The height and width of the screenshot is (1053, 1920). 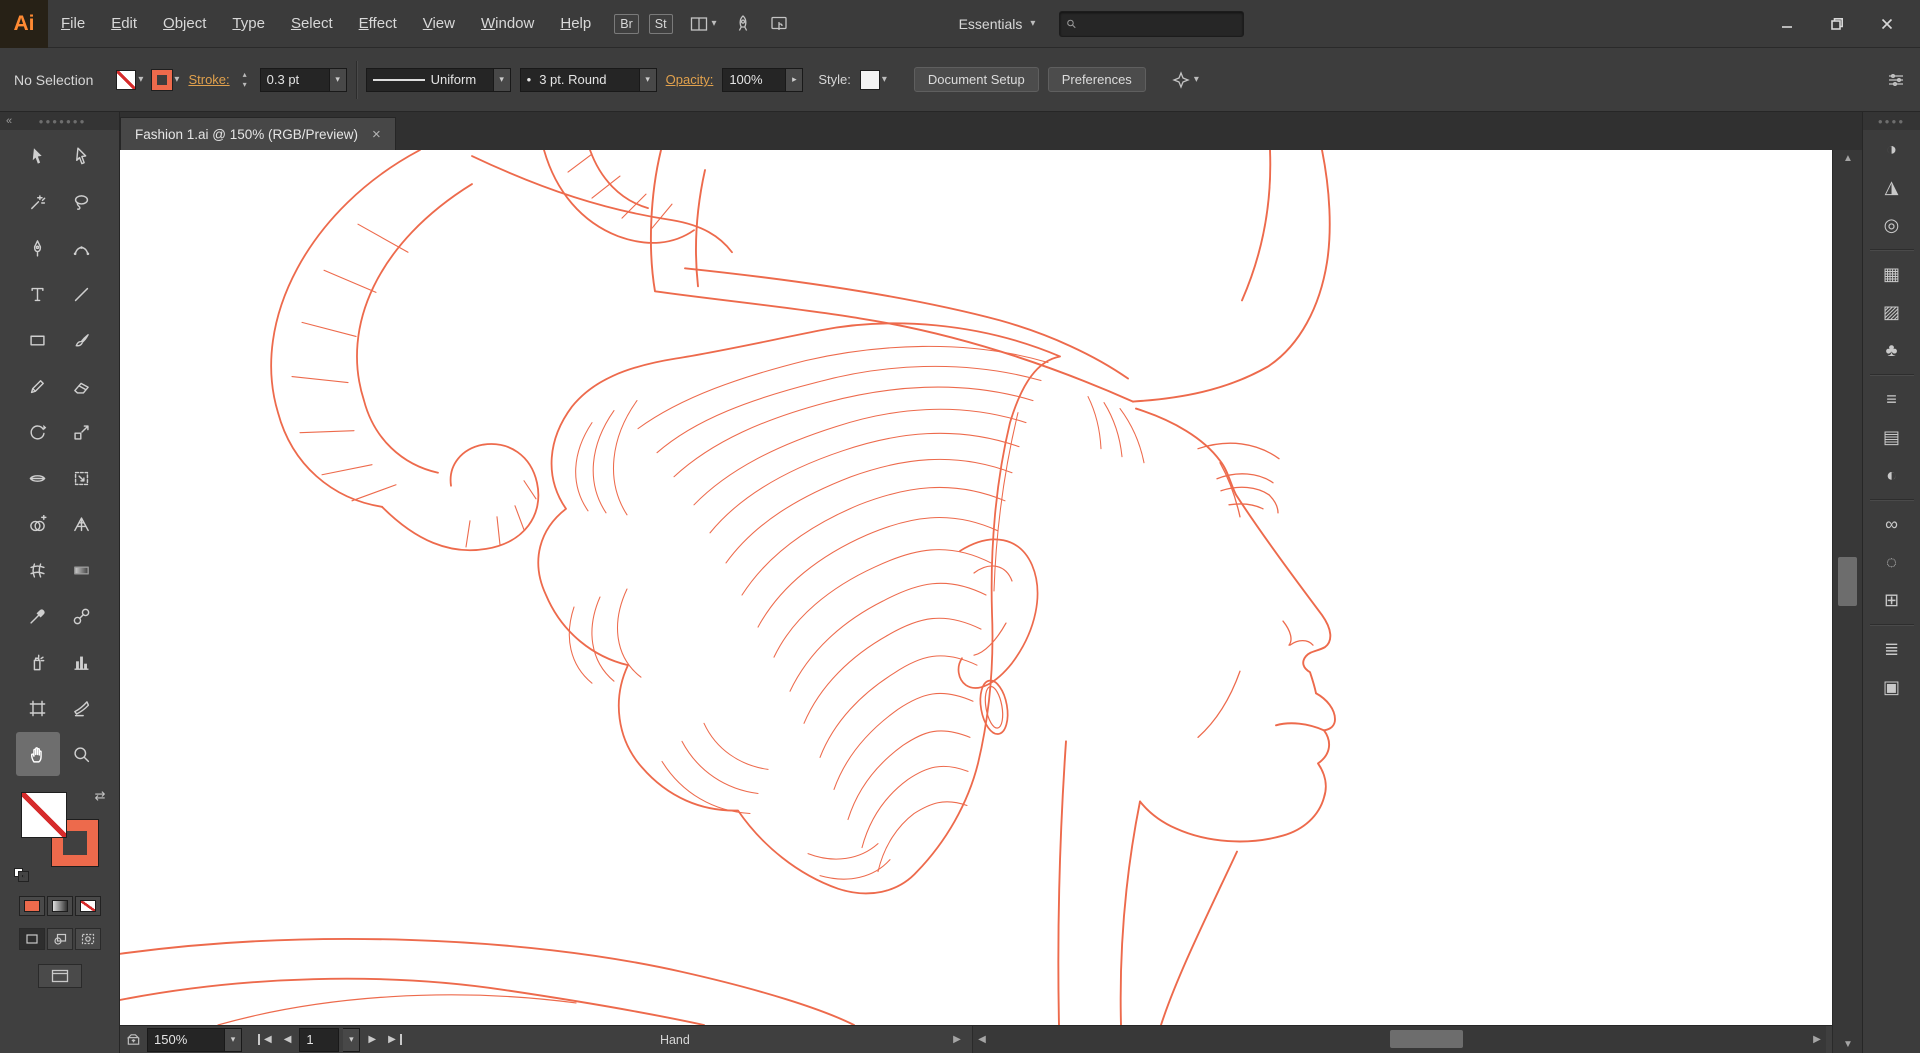 I want to click on gradient-icon: ▤, so click(x=1892, y=437).